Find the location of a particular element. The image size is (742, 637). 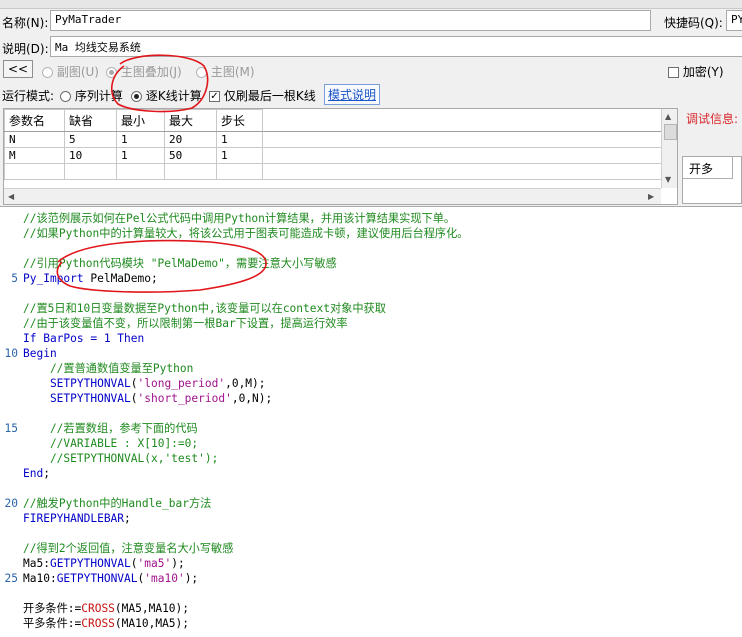

annotation-circle-mode is located at coordinates (160, 83).